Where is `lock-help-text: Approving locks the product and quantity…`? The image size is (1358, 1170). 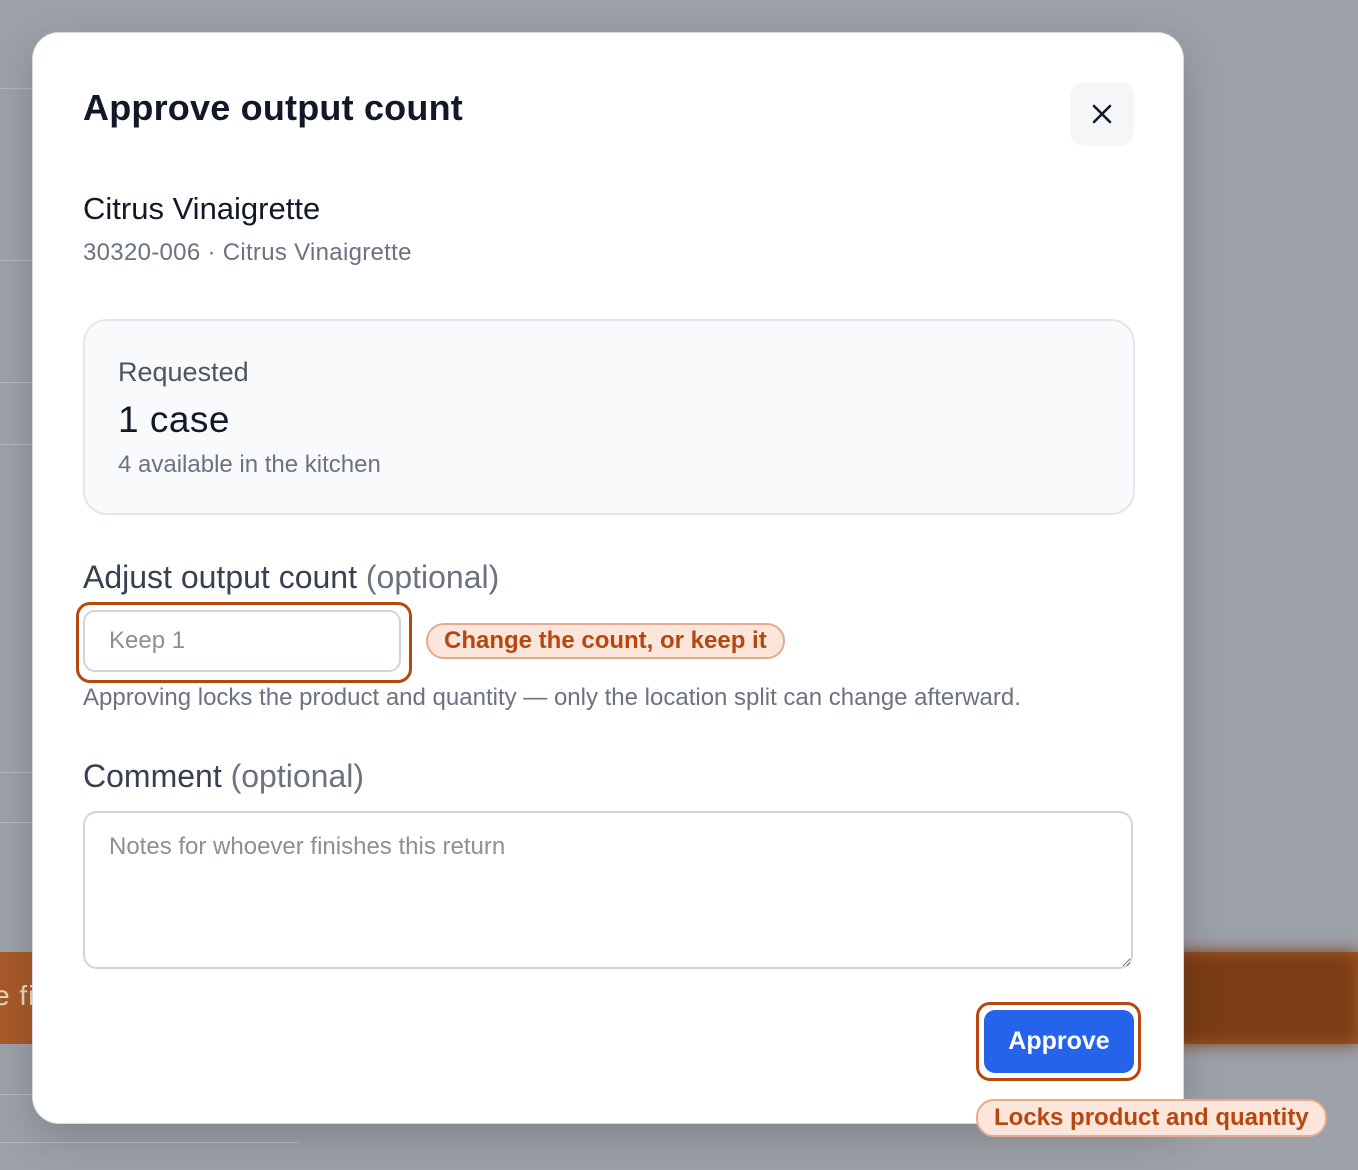 lock-help-text: Approving locks the product and quantity… is located at coordinates (552, 697).